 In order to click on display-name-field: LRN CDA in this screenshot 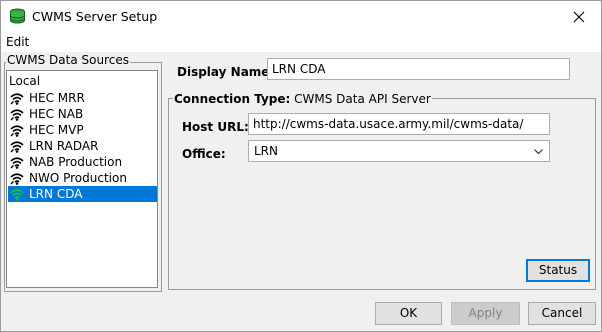, I will do `click(418, 69)`.